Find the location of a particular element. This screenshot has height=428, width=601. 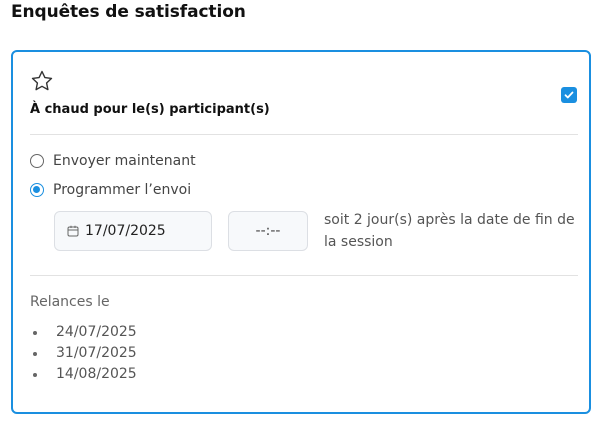

radio-schedule: Programmer l’envoi is located at coordinates (110, 190).